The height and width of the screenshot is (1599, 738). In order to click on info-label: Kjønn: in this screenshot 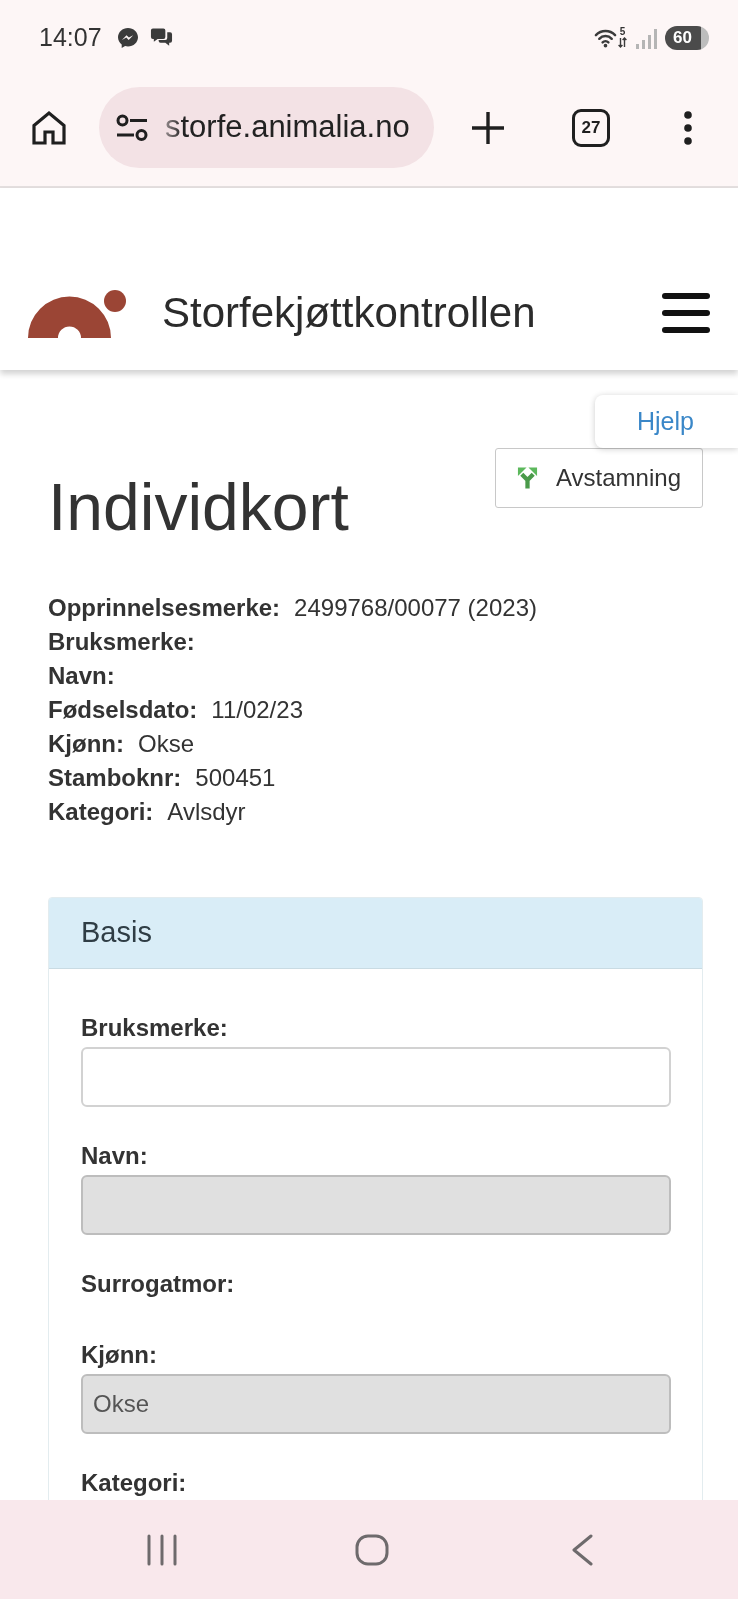, I will do `click(86, 743)`.